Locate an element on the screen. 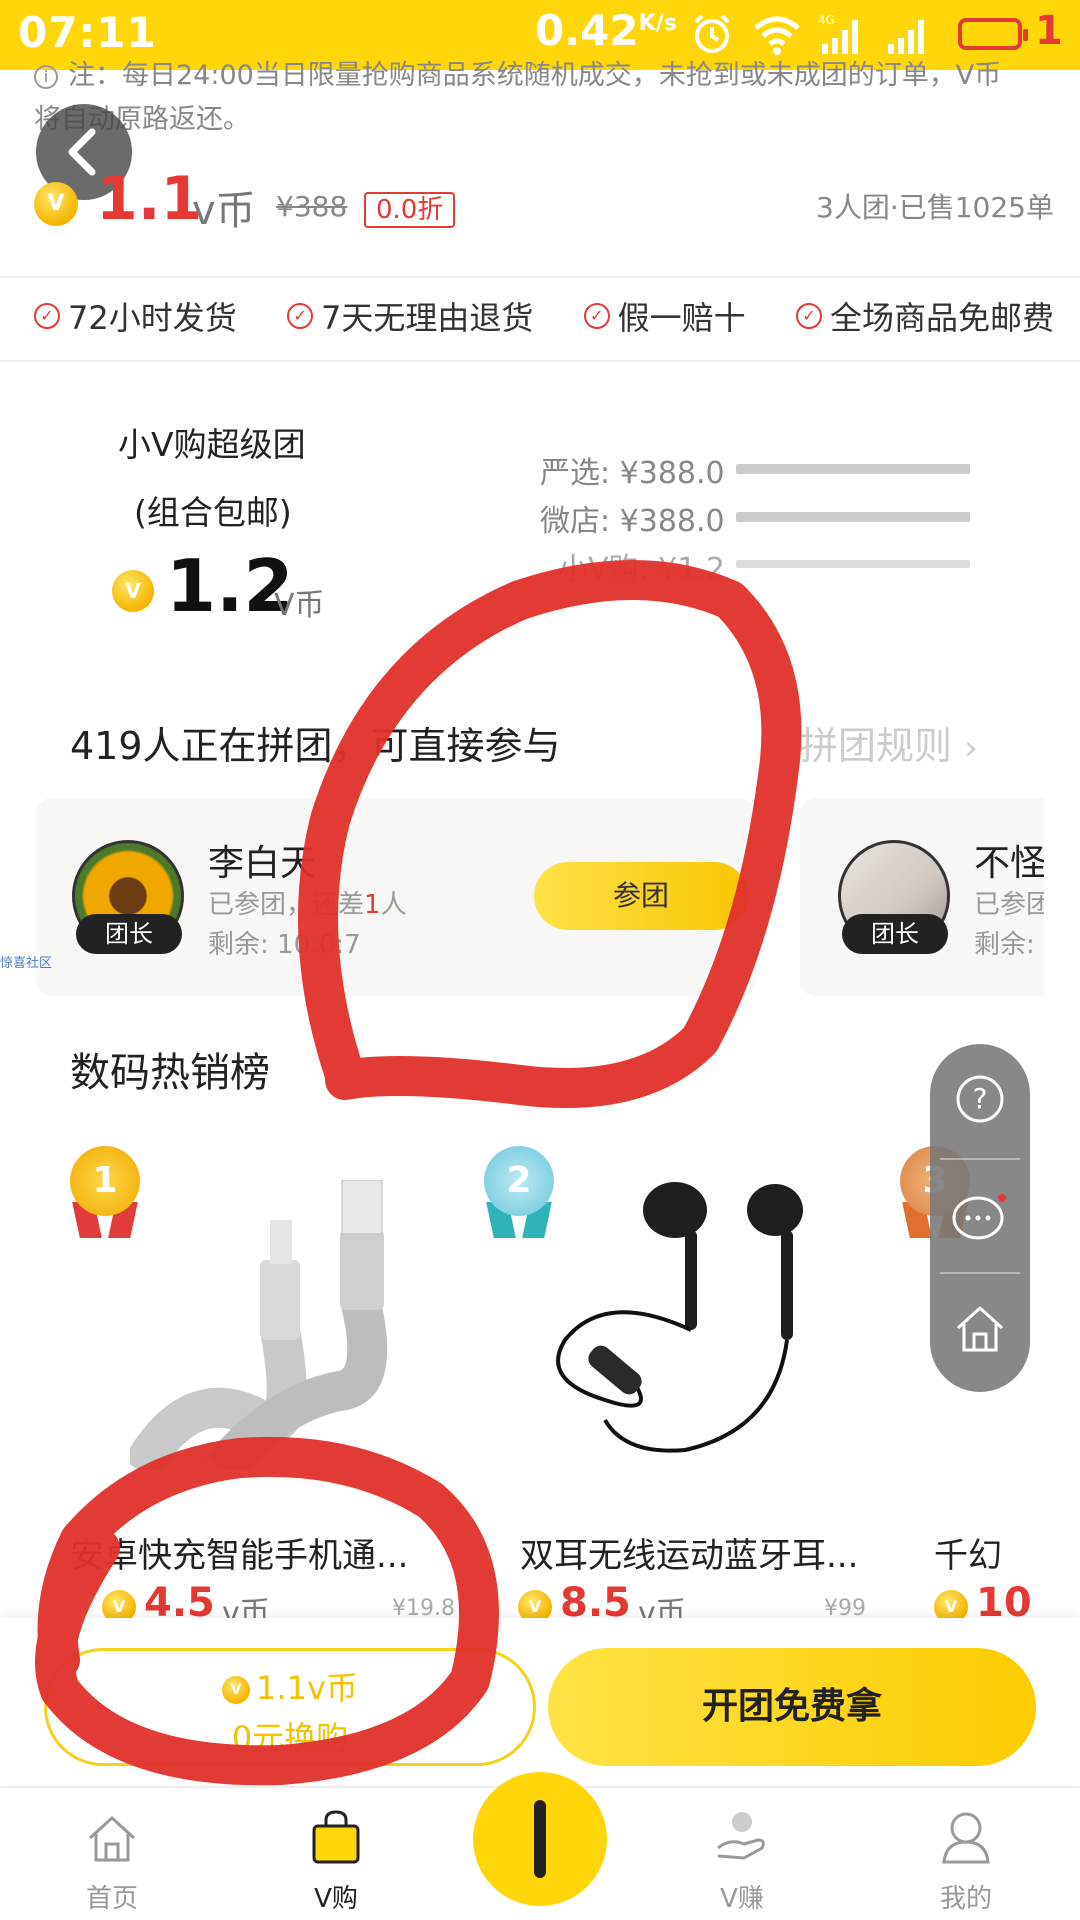  exchange-price-line: V 1.1v币 is located at coordinates (290, 1686).